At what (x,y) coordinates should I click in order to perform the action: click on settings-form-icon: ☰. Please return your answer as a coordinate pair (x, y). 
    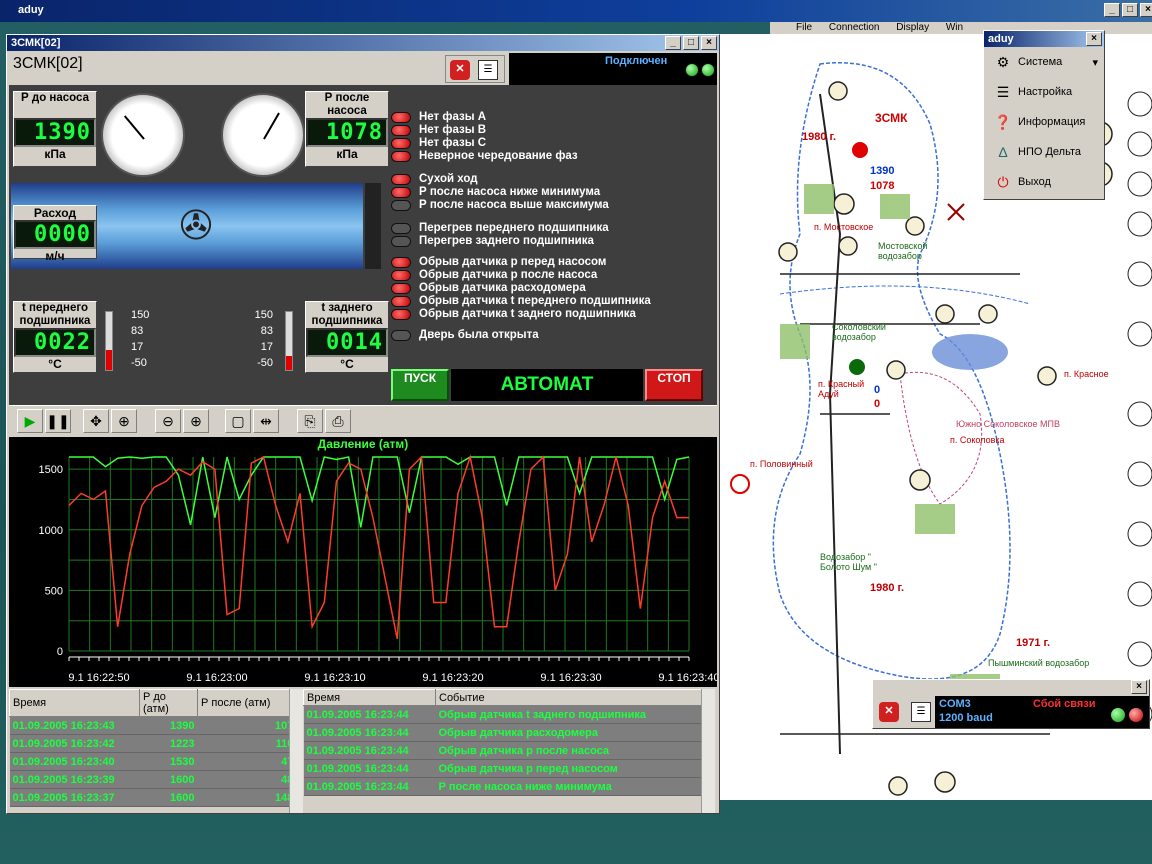
    Looking at the image, I should click on (1003, 92).